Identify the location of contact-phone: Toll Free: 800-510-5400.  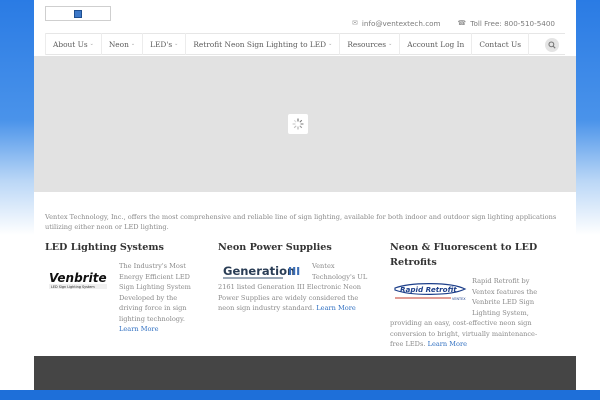
(512, 23).